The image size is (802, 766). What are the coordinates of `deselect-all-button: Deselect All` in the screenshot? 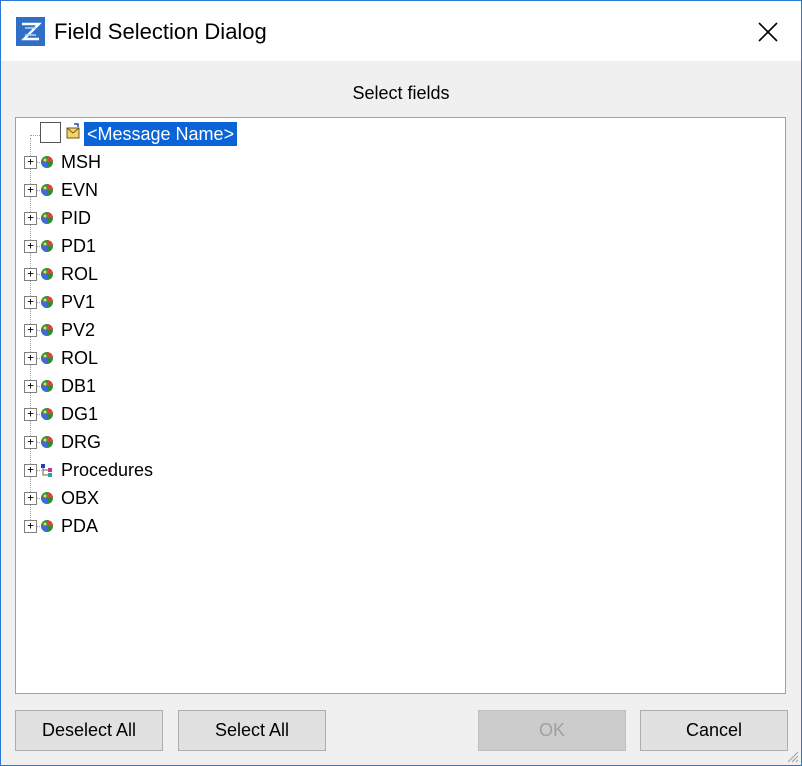 It's located at (89, 730).